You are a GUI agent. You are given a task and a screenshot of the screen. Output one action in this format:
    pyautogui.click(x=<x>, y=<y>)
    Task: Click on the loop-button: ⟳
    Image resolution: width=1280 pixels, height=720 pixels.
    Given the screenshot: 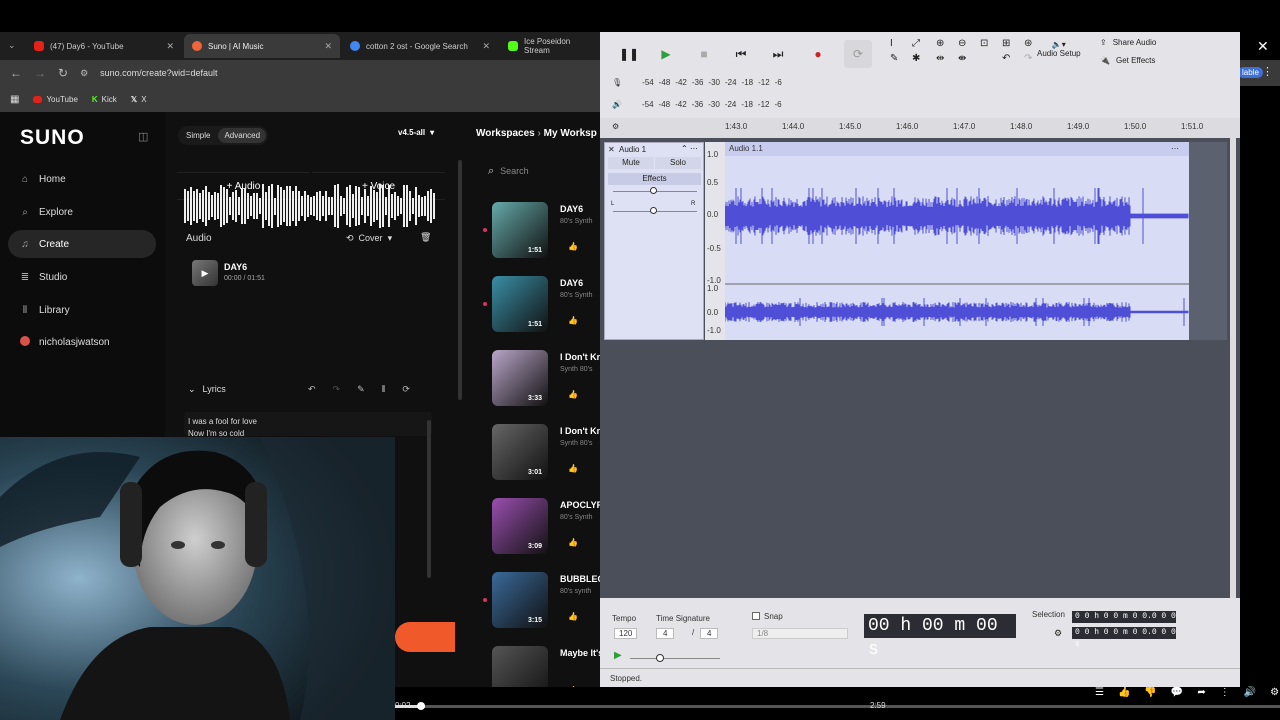 What is the action you would take?
    pyautogui.click(x=858, y=54)
    